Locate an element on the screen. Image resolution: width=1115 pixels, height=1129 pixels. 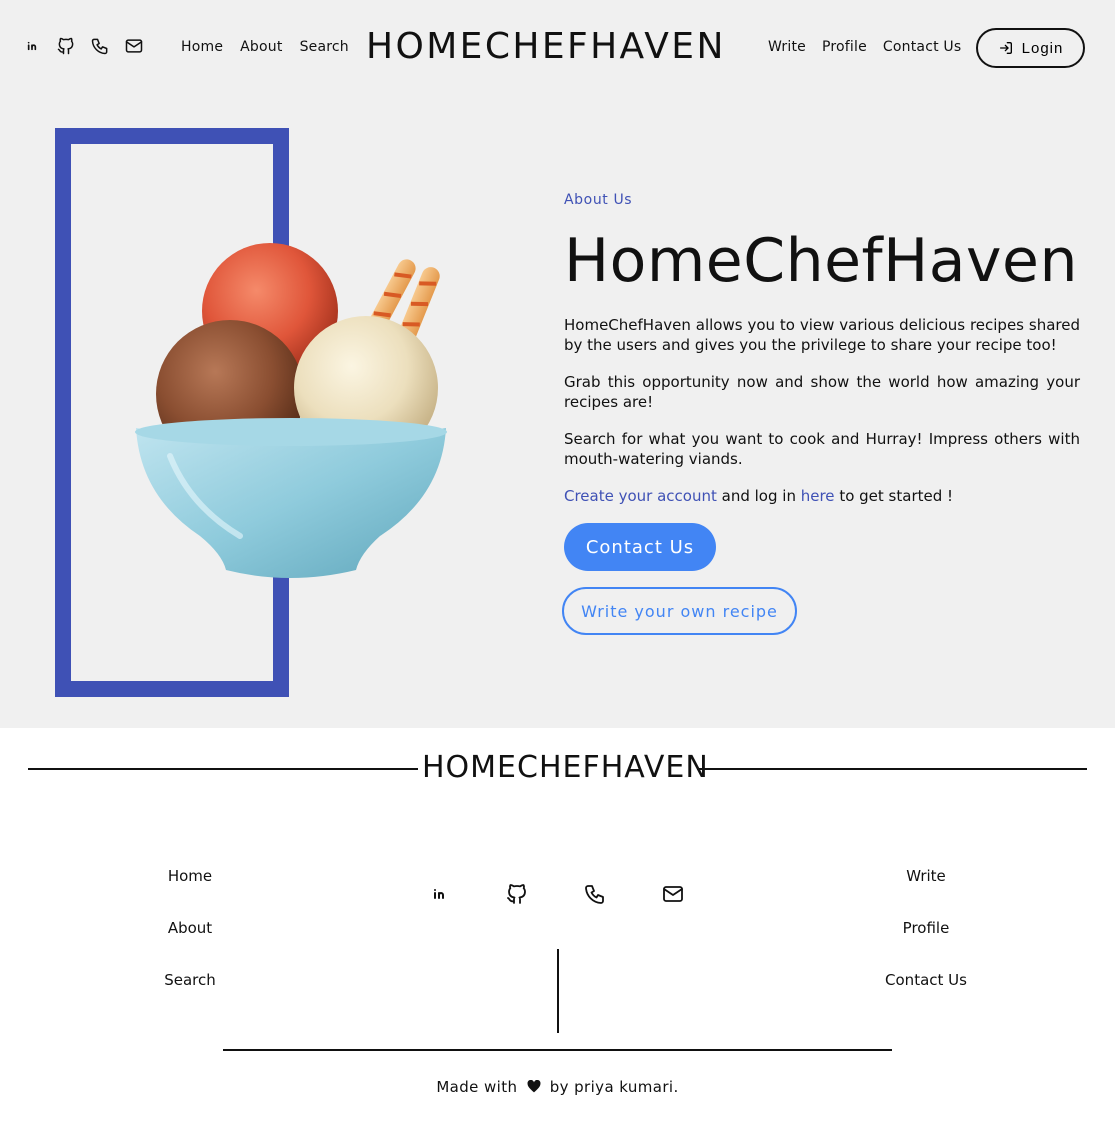
login-label: Login is located at coordinates (1042, 48).